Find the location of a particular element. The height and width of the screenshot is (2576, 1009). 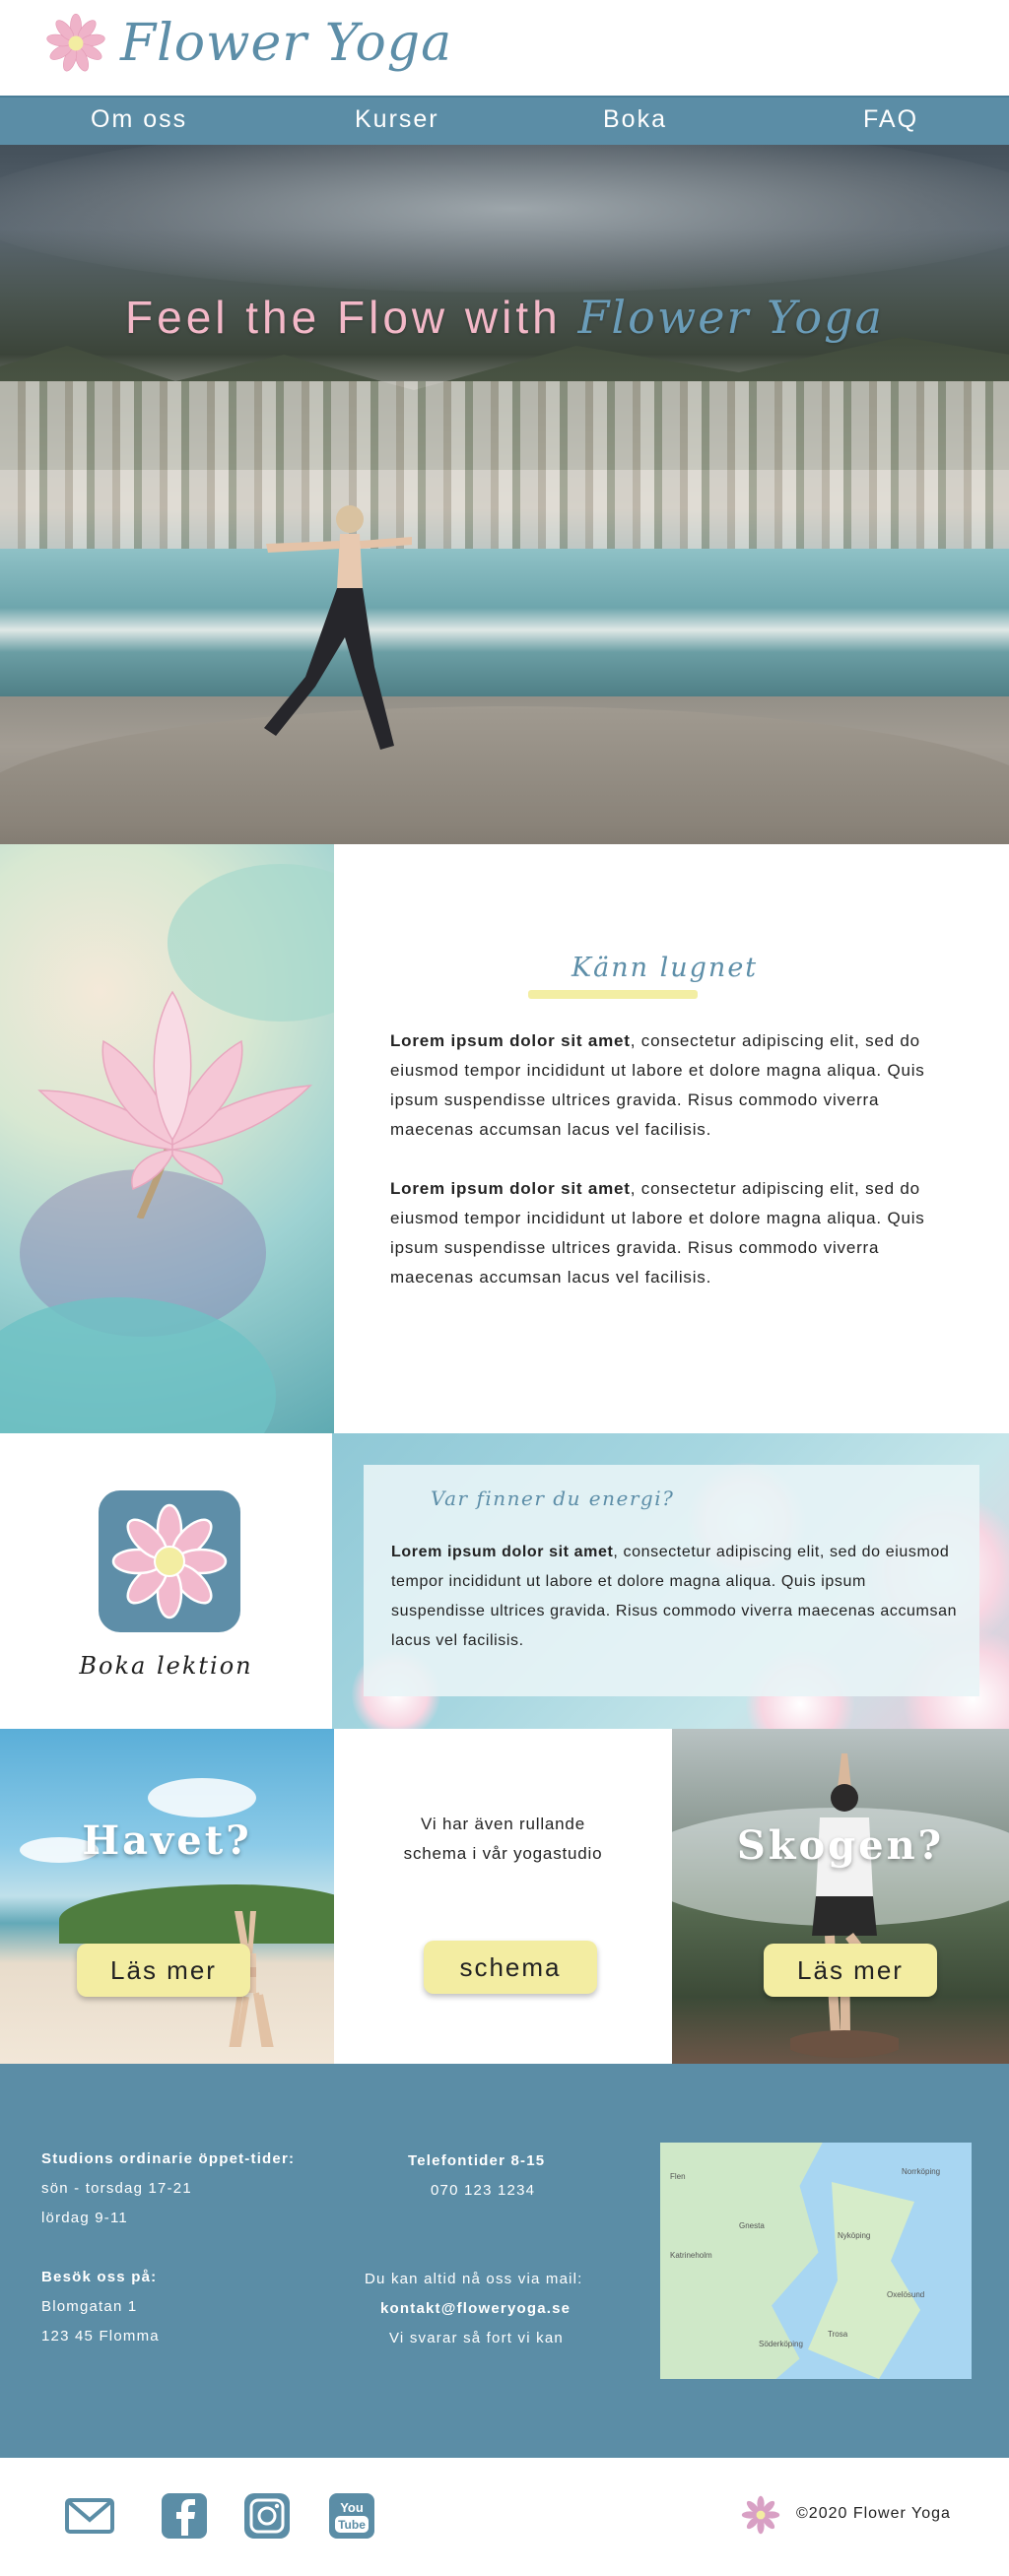

site-footer: You Tube ©2020 Flower Yoga is located at coordinates (504, 2517).